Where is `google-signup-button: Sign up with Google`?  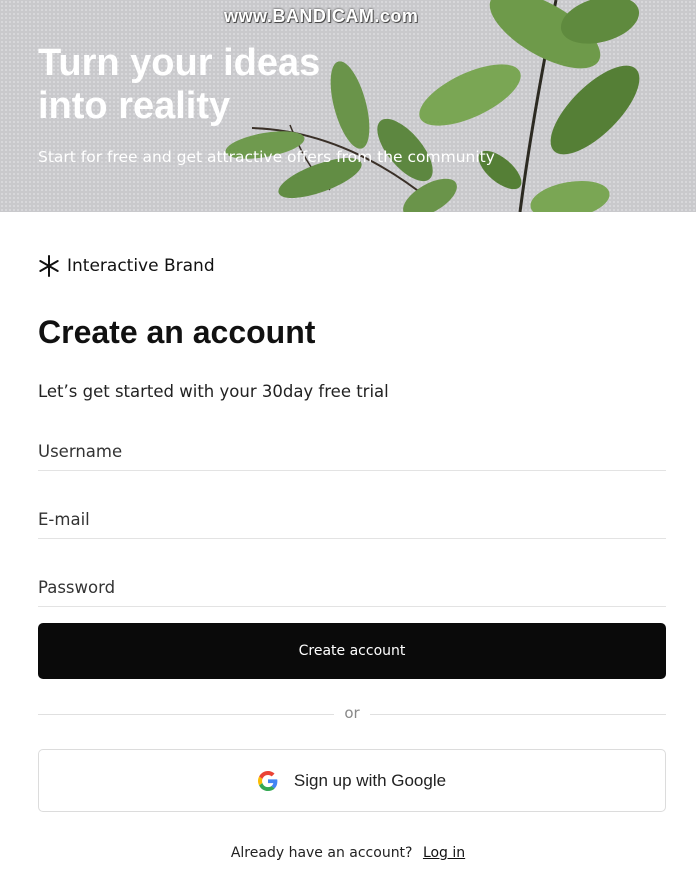
google-signup-button: Sign up with Google is located at coordinates (352, 780).